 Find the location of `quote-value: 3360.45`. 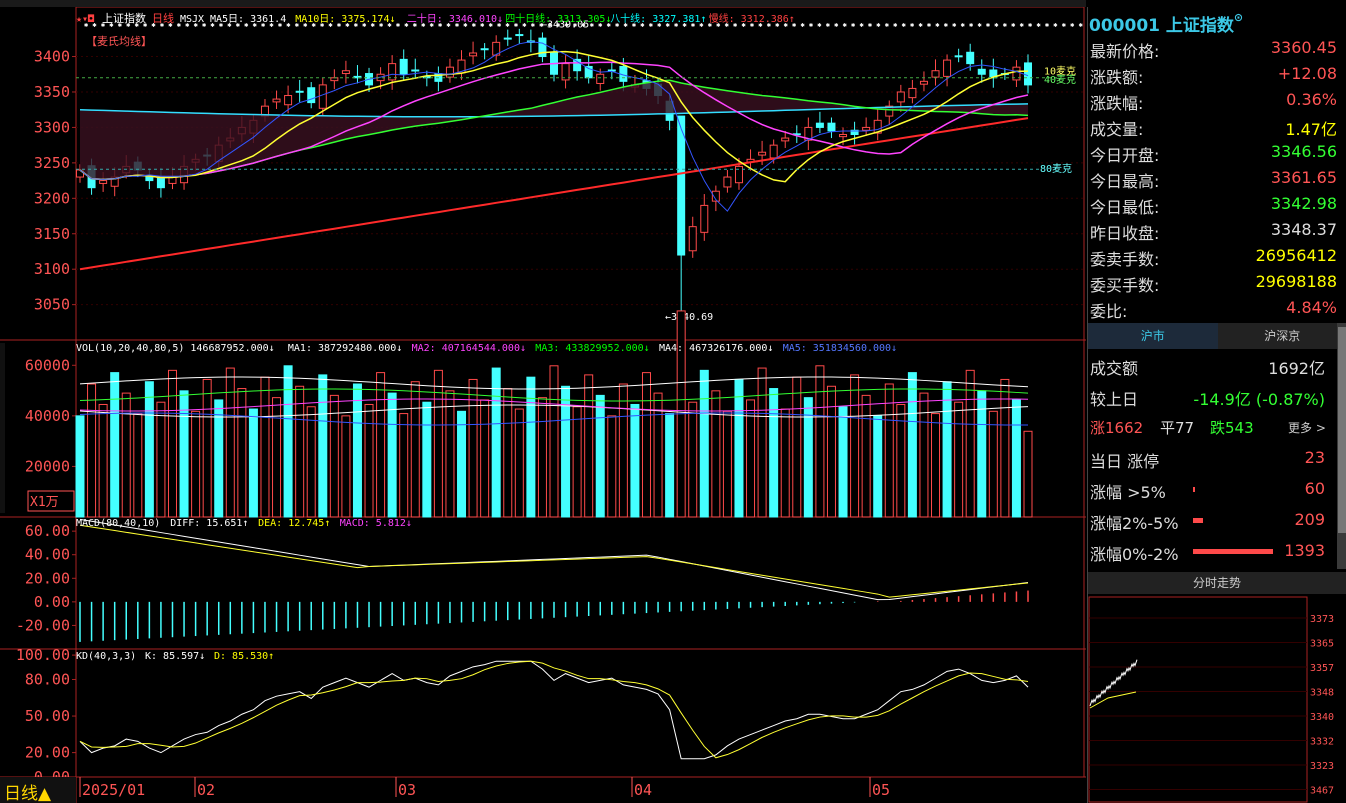

quote-value: 3360.45 is located at coordinates (1303, 47).